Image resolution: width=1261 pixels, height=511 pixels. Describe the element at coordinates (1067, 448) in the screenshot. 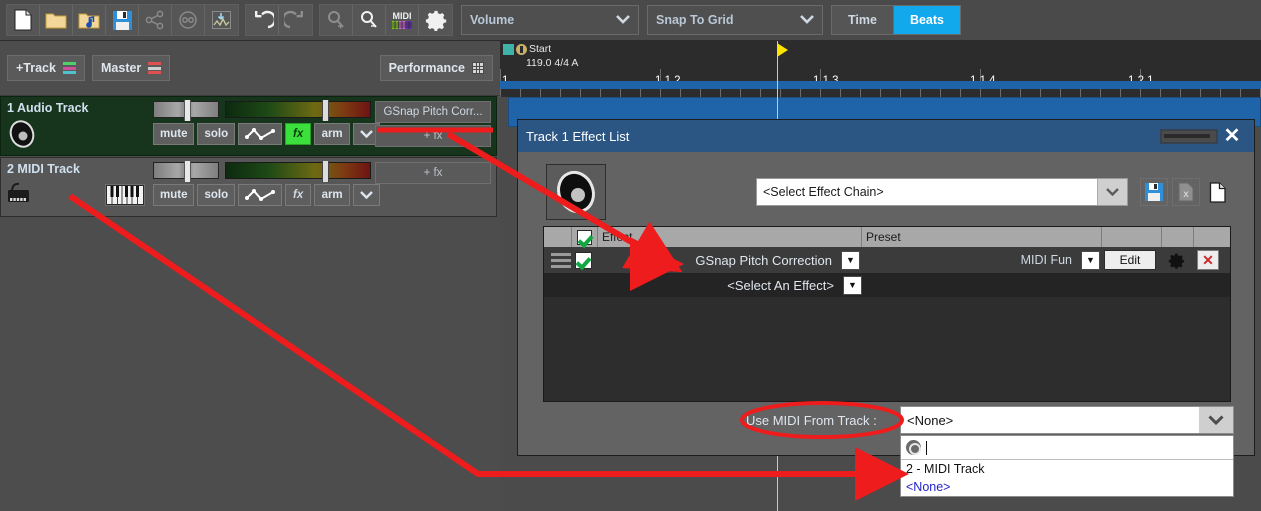

I see `dropdown-search-row` at that location.